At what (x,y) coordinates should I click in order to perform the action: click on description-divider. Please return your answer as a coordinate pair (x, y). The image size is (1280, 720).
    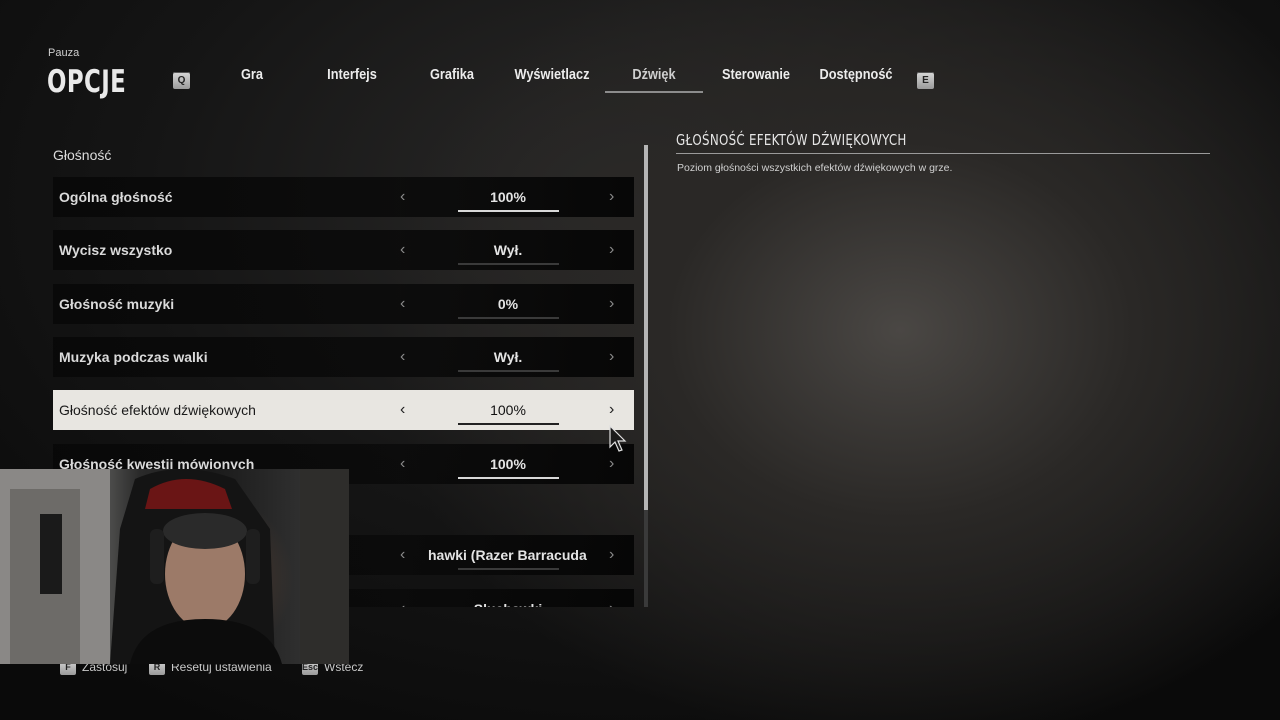
    Looking at the image, I should click on (943, 153).